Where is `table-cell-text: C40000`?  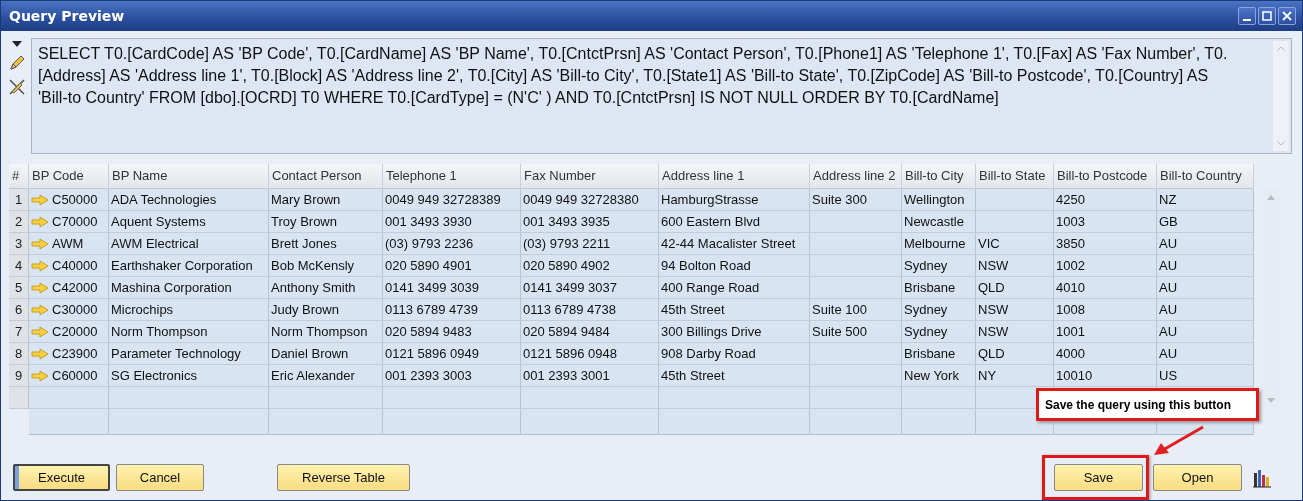
table-cell-text: C40000 is located at coordinates (75, 266).